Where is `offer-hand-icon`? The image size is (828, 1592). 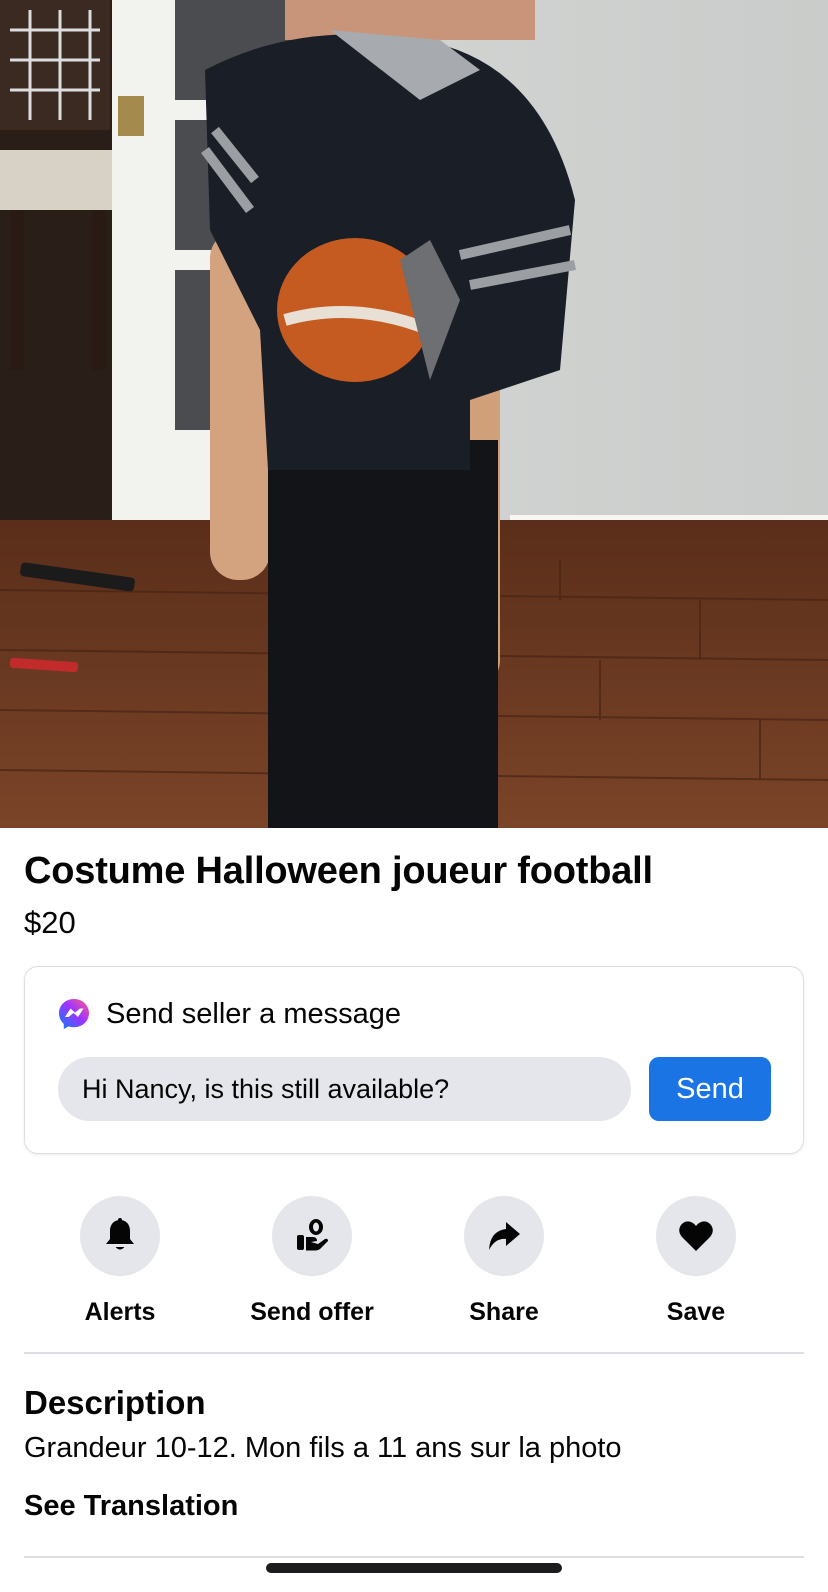 offer-hand-icon is located at coordinates (312, 1235).